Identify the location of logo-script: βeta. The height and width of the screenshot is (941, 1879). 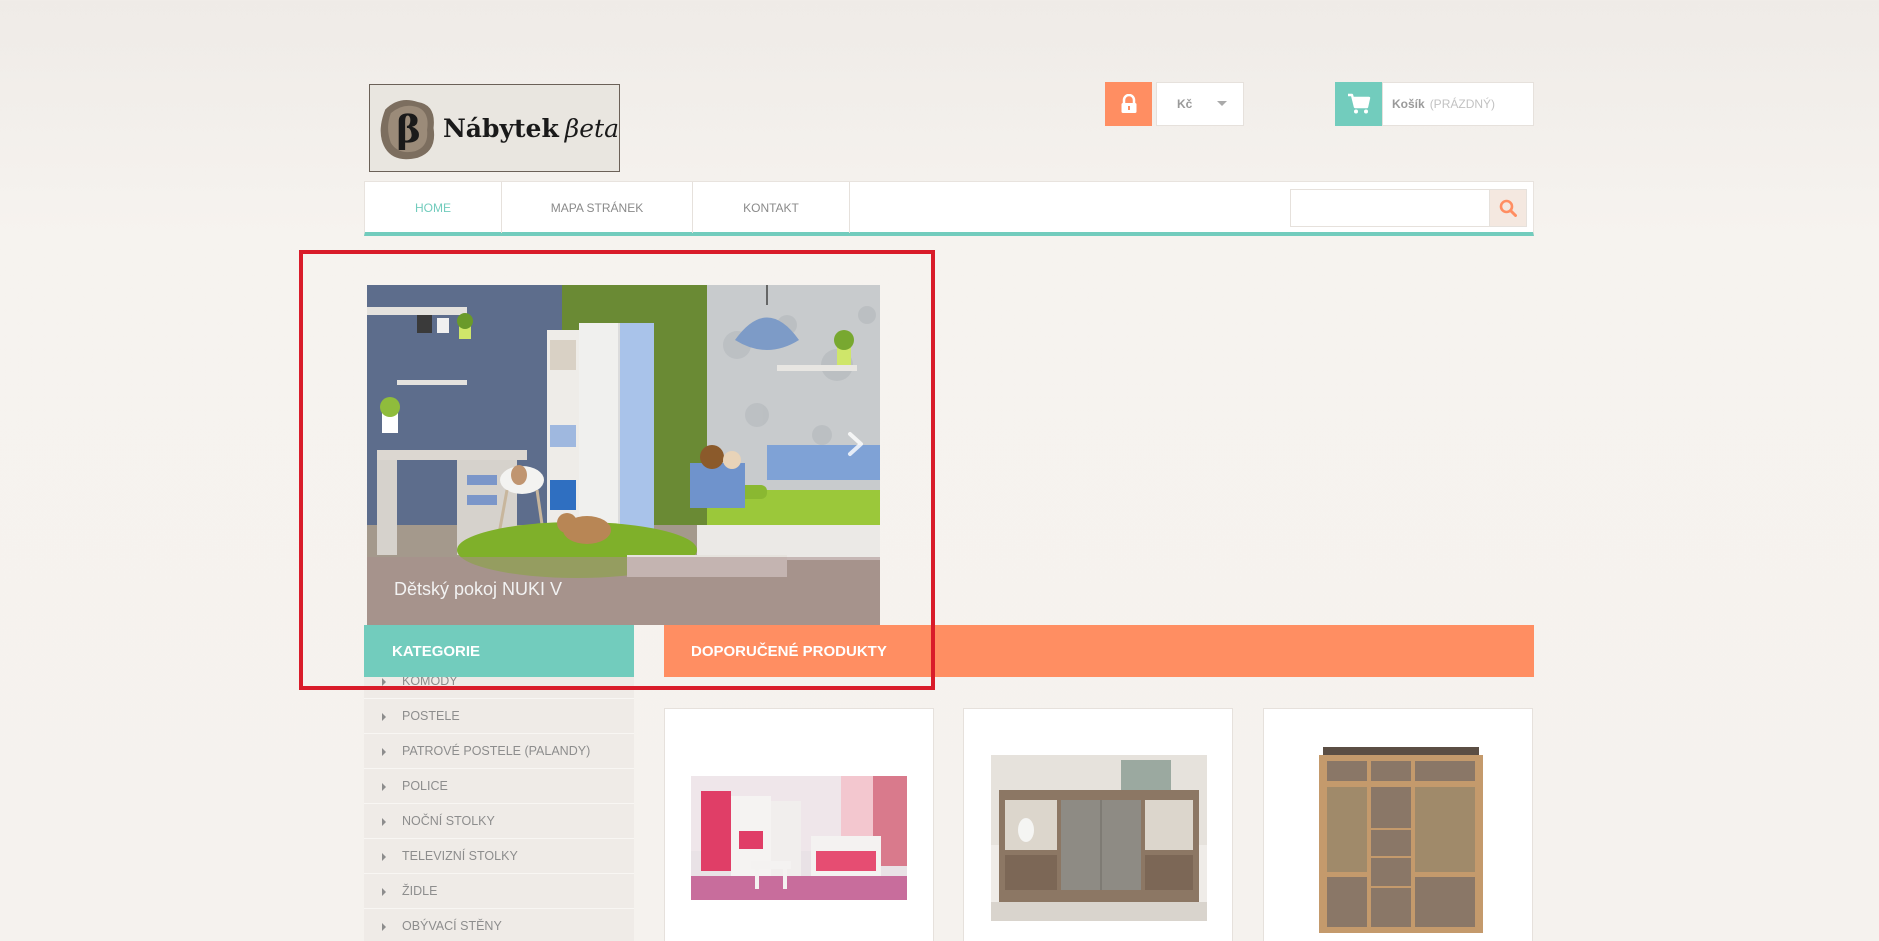
(591, 128).